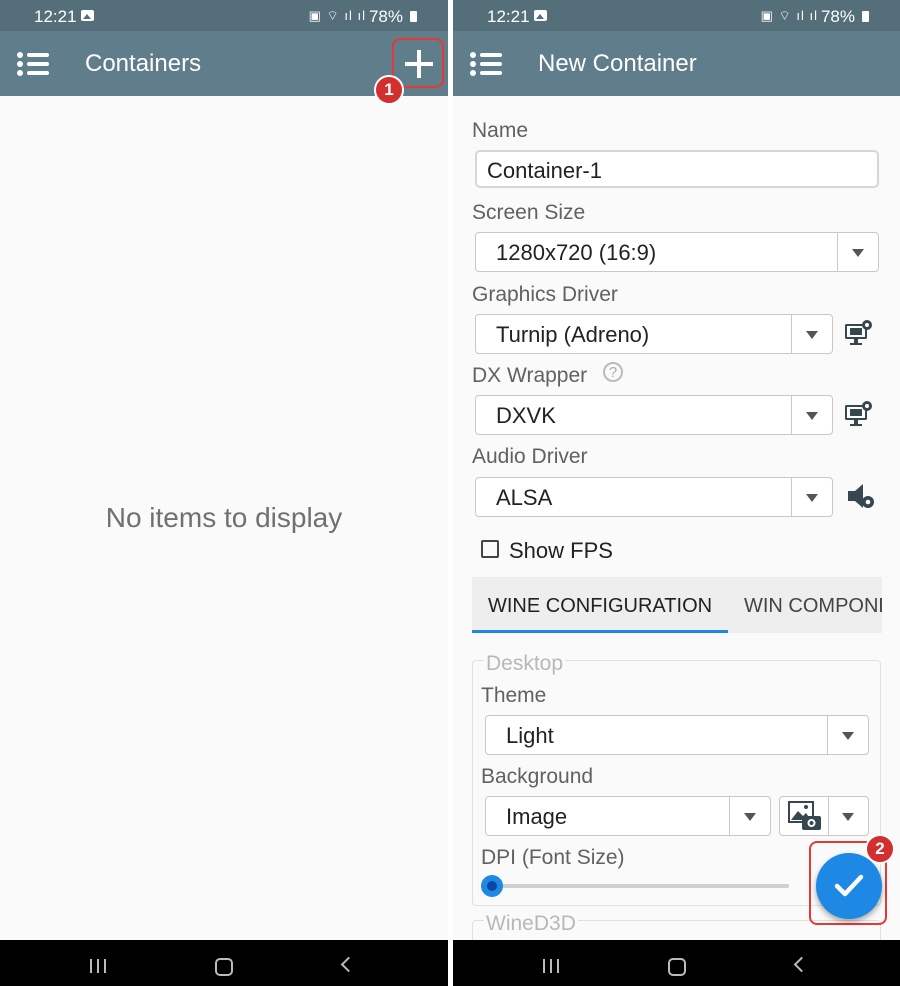  I want to click on tab-wine-configuration: WINE CONFIGURATION, so click(600, 606).